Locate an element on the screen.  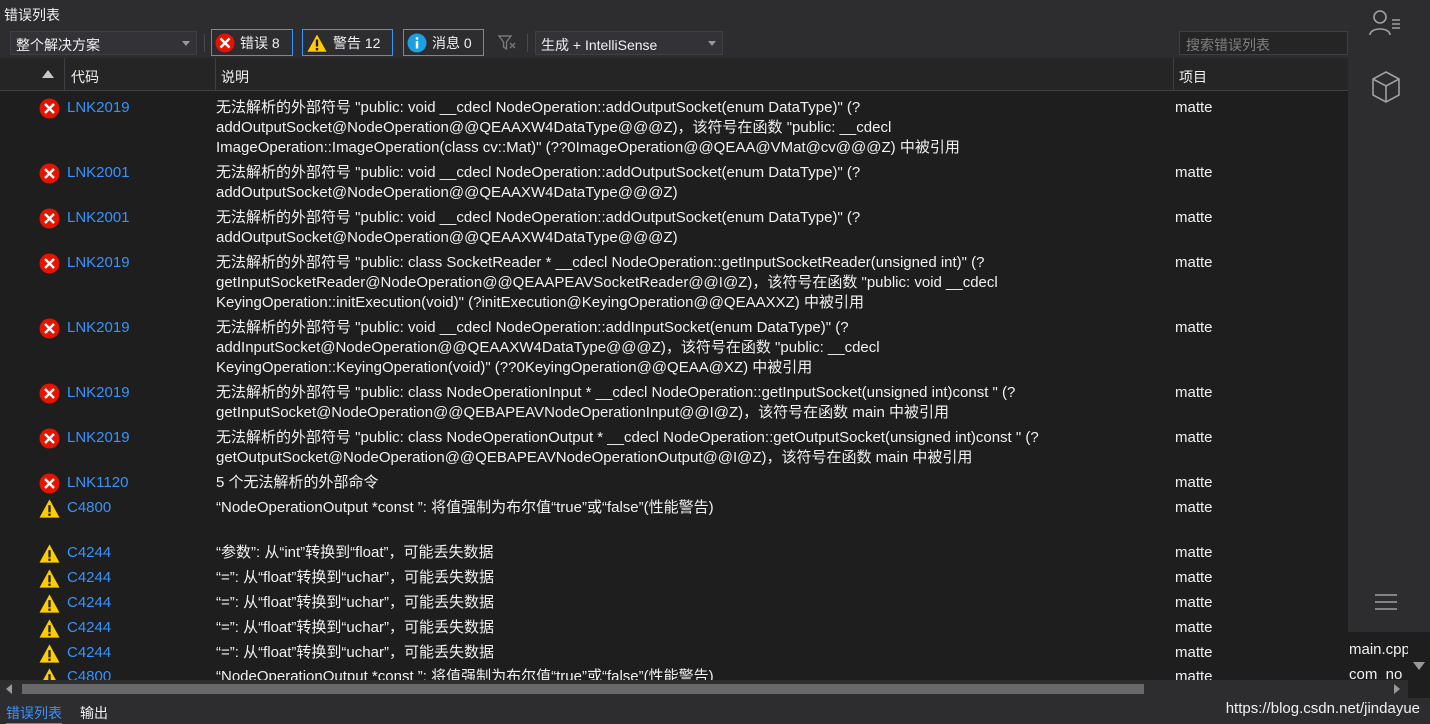
column-header-project: 项目 is located at coordinates (1193, 77).